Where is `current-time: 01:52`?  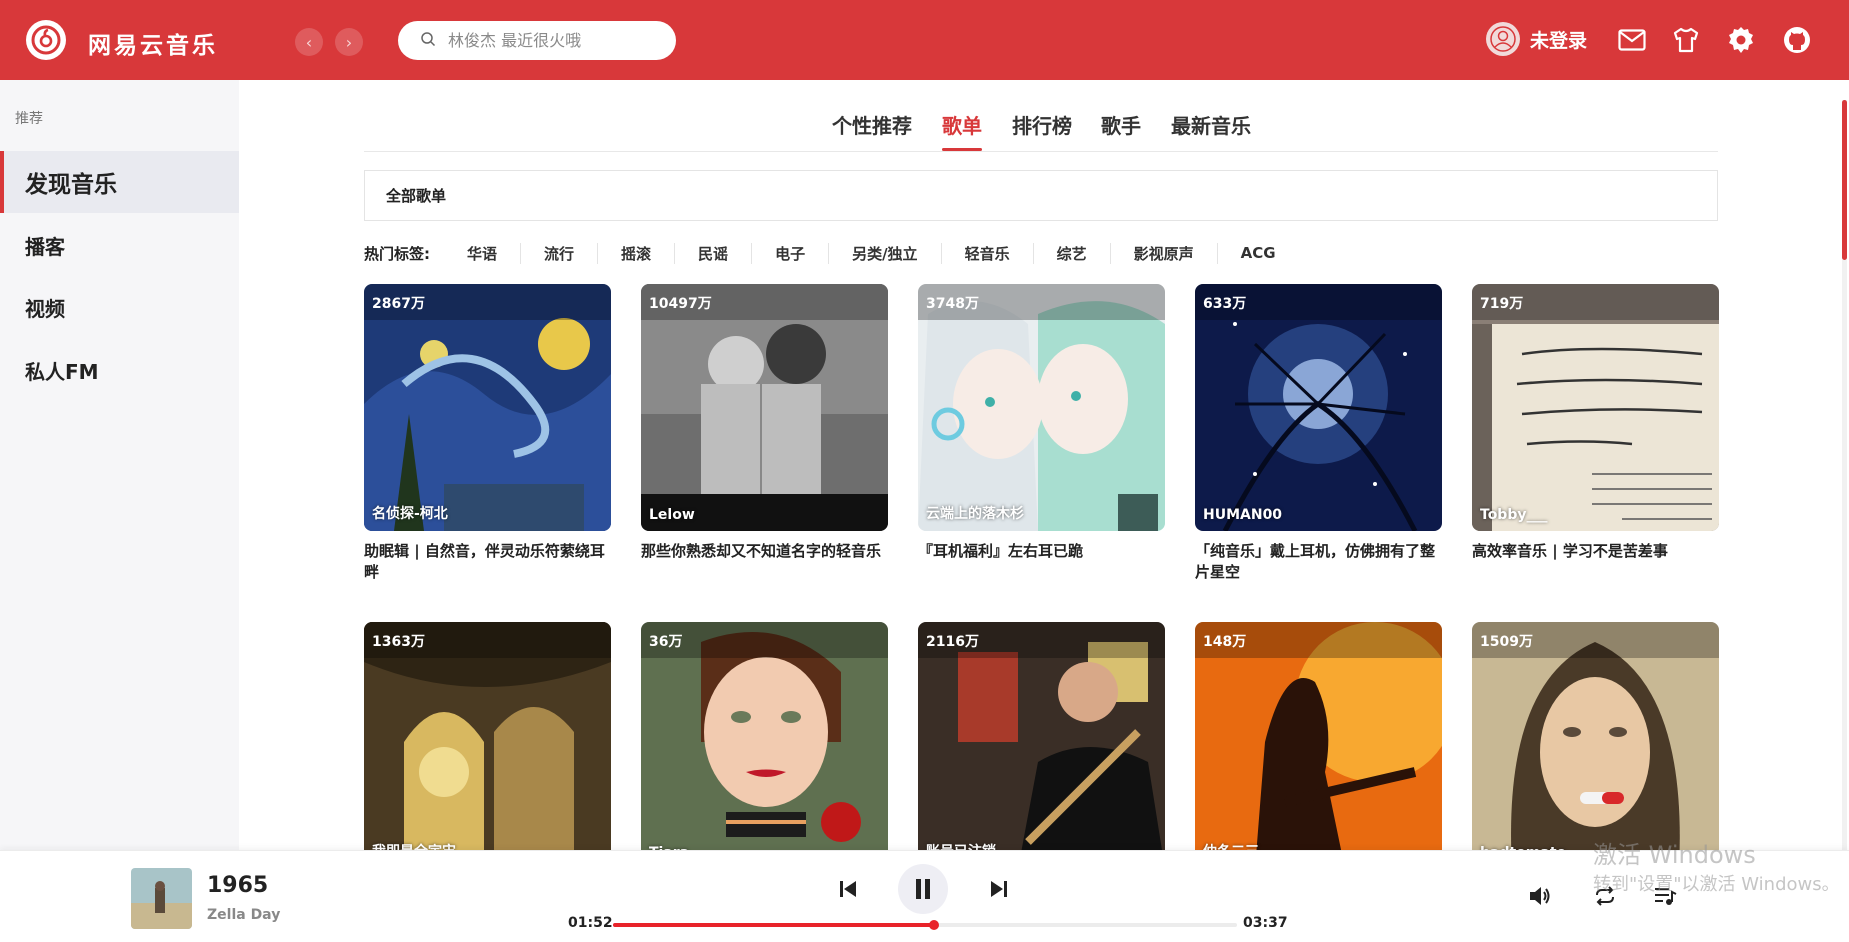
current-time: 01:52 is located at coordinates (590, 923).